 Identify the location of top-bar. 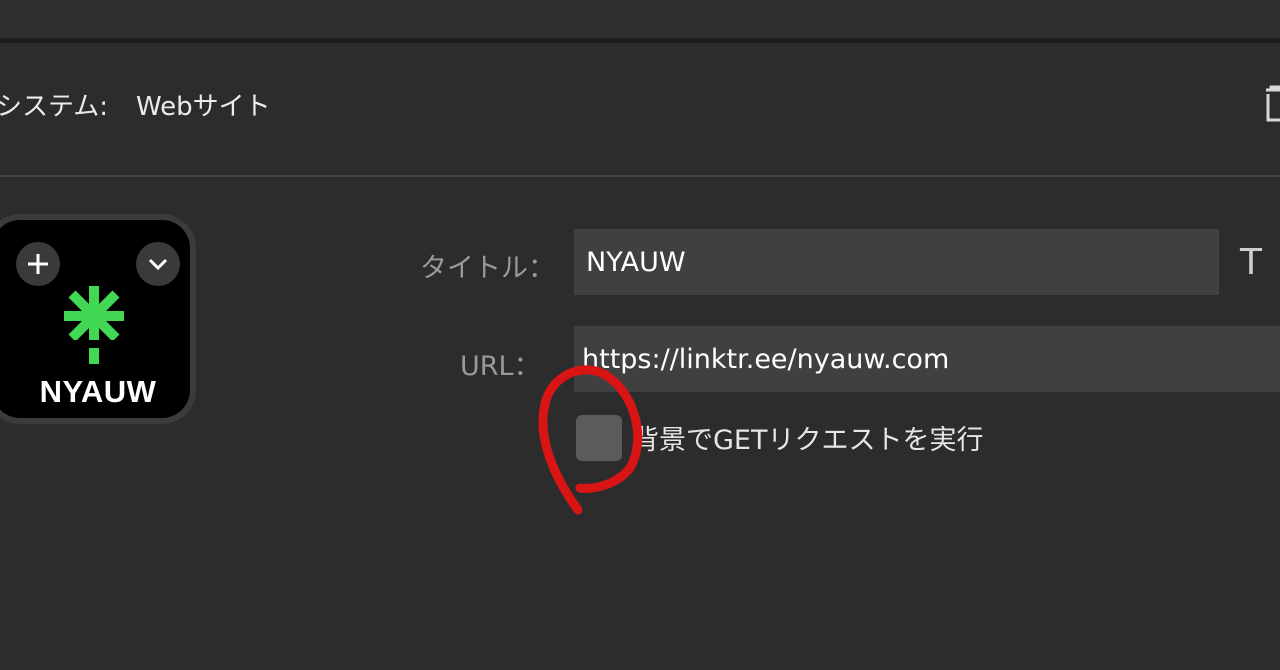
(640, 19).